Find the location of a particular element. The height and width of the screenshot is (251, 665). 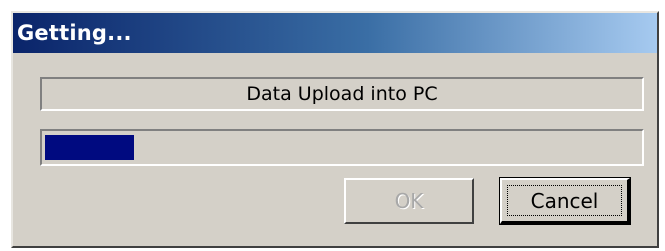

cancel-button: Cancel is located at coordinates (565, 201).